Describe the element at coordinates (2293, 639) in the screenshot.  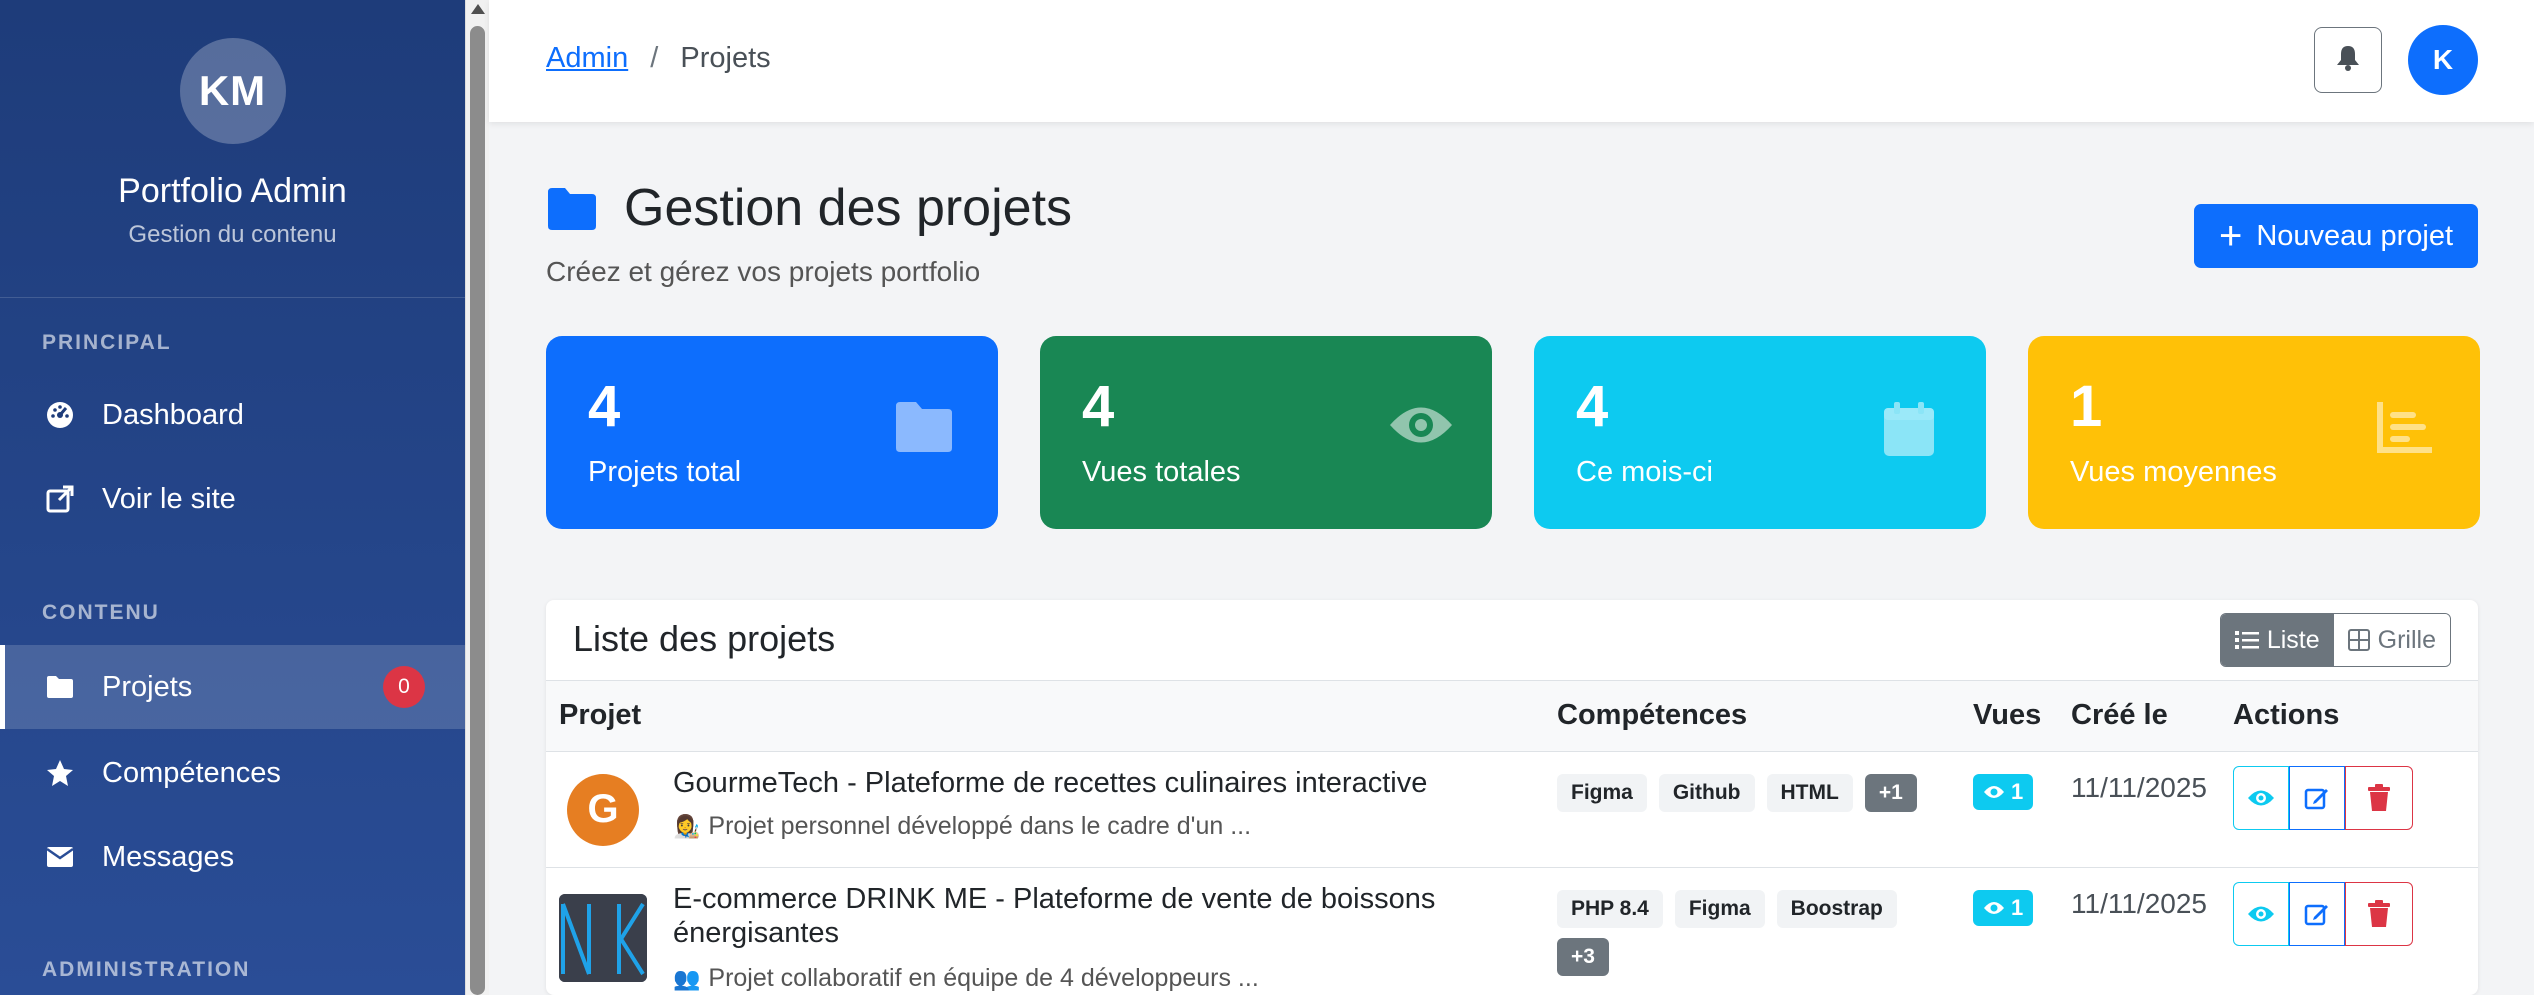
I see `list-view-label: Liste` at that location.